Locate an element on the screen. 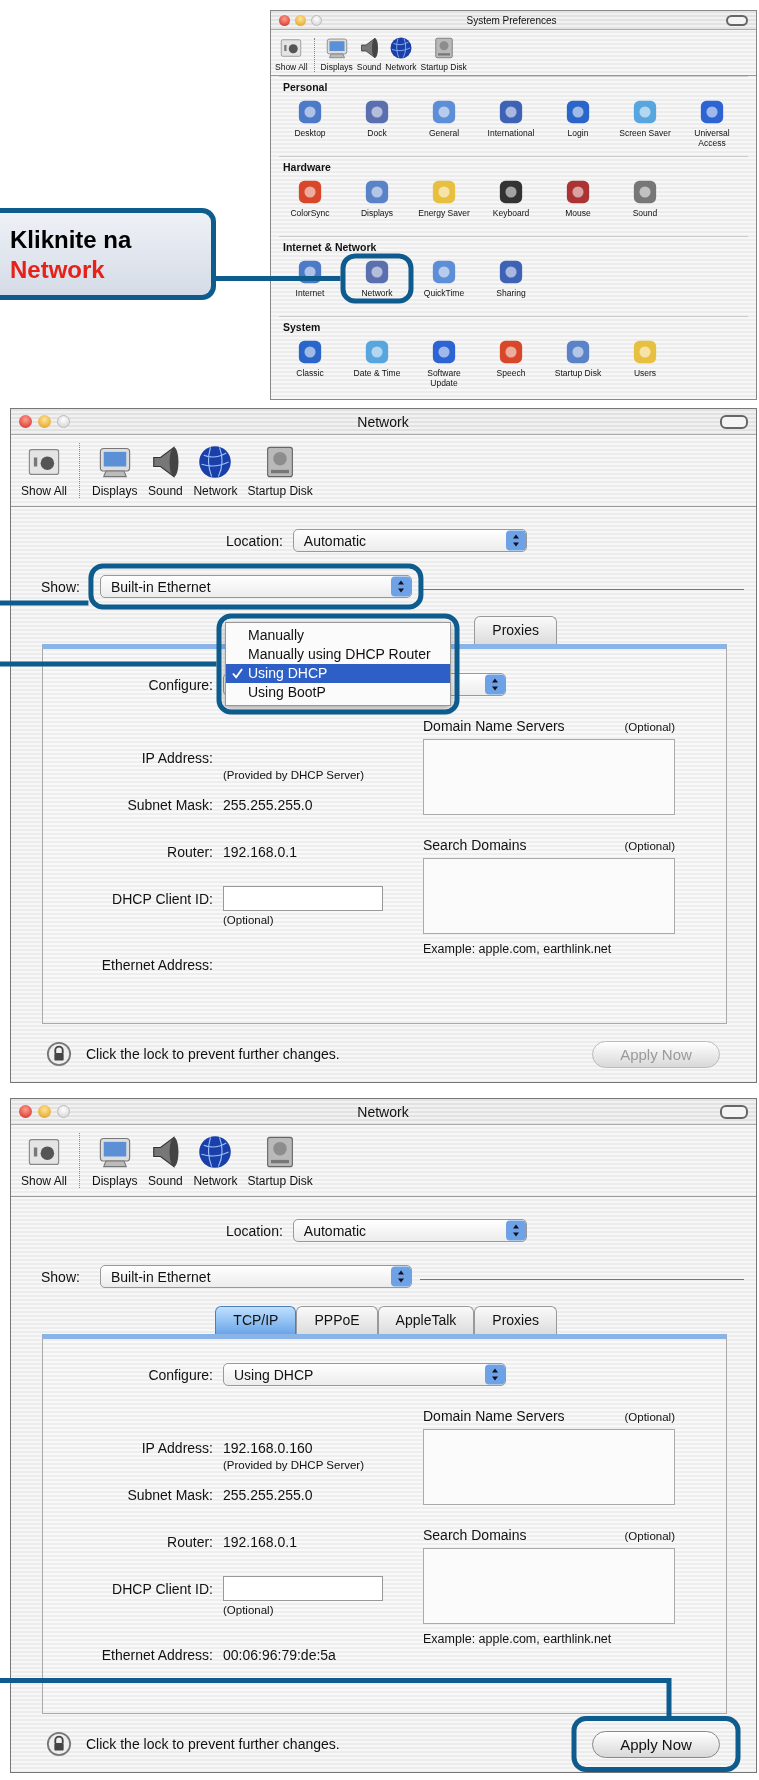 The height and width of the screenshot is (1780, 759). field-note: (Optional) is located at coordinates (249, 1610).